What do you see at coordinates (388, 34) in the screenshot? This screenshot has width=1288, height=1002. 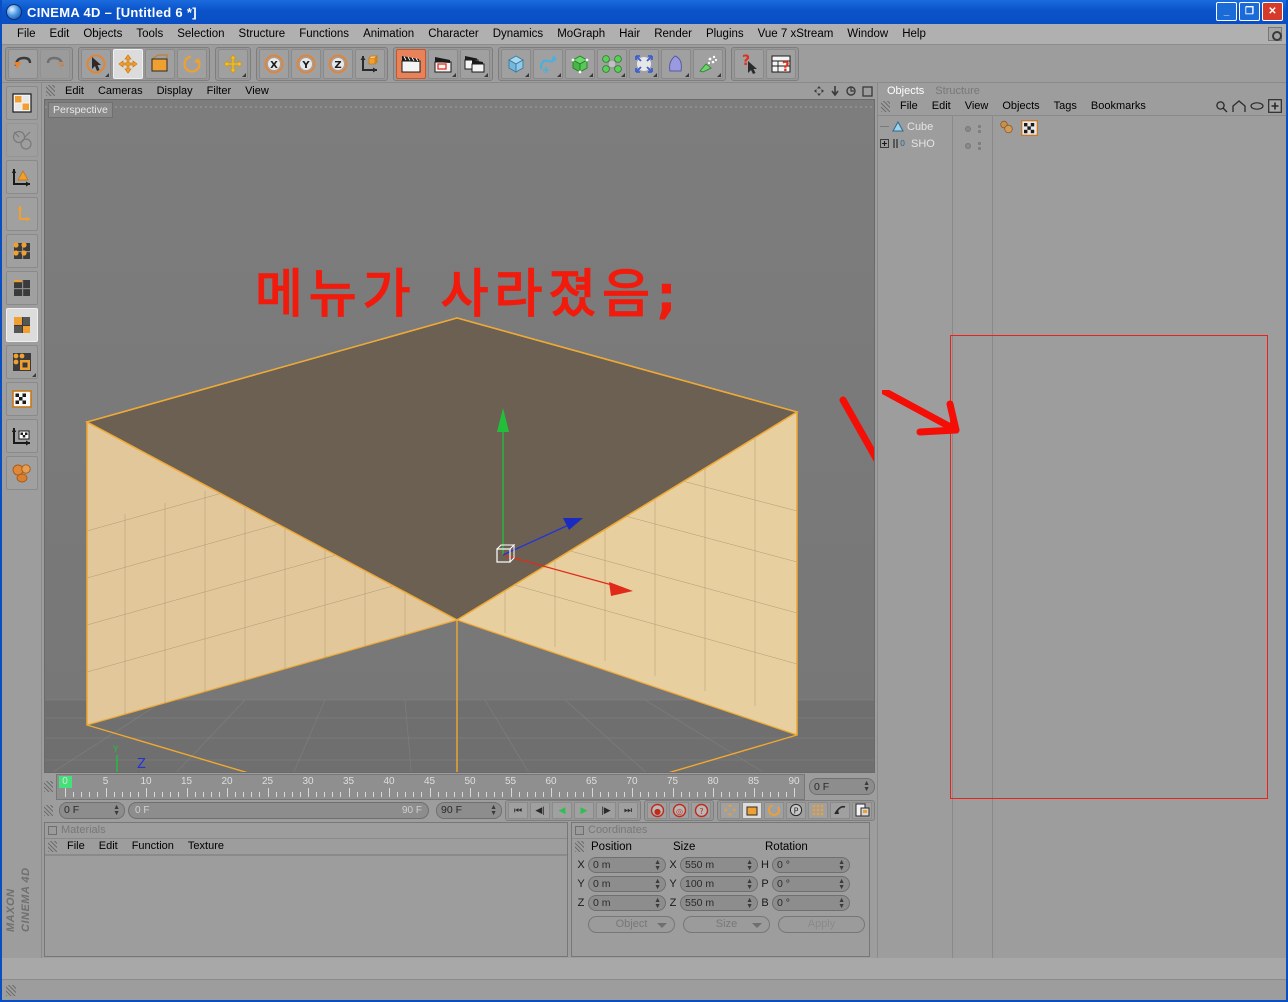 I see `menu-item-animation: Animation` at bounding box center [388, 34].